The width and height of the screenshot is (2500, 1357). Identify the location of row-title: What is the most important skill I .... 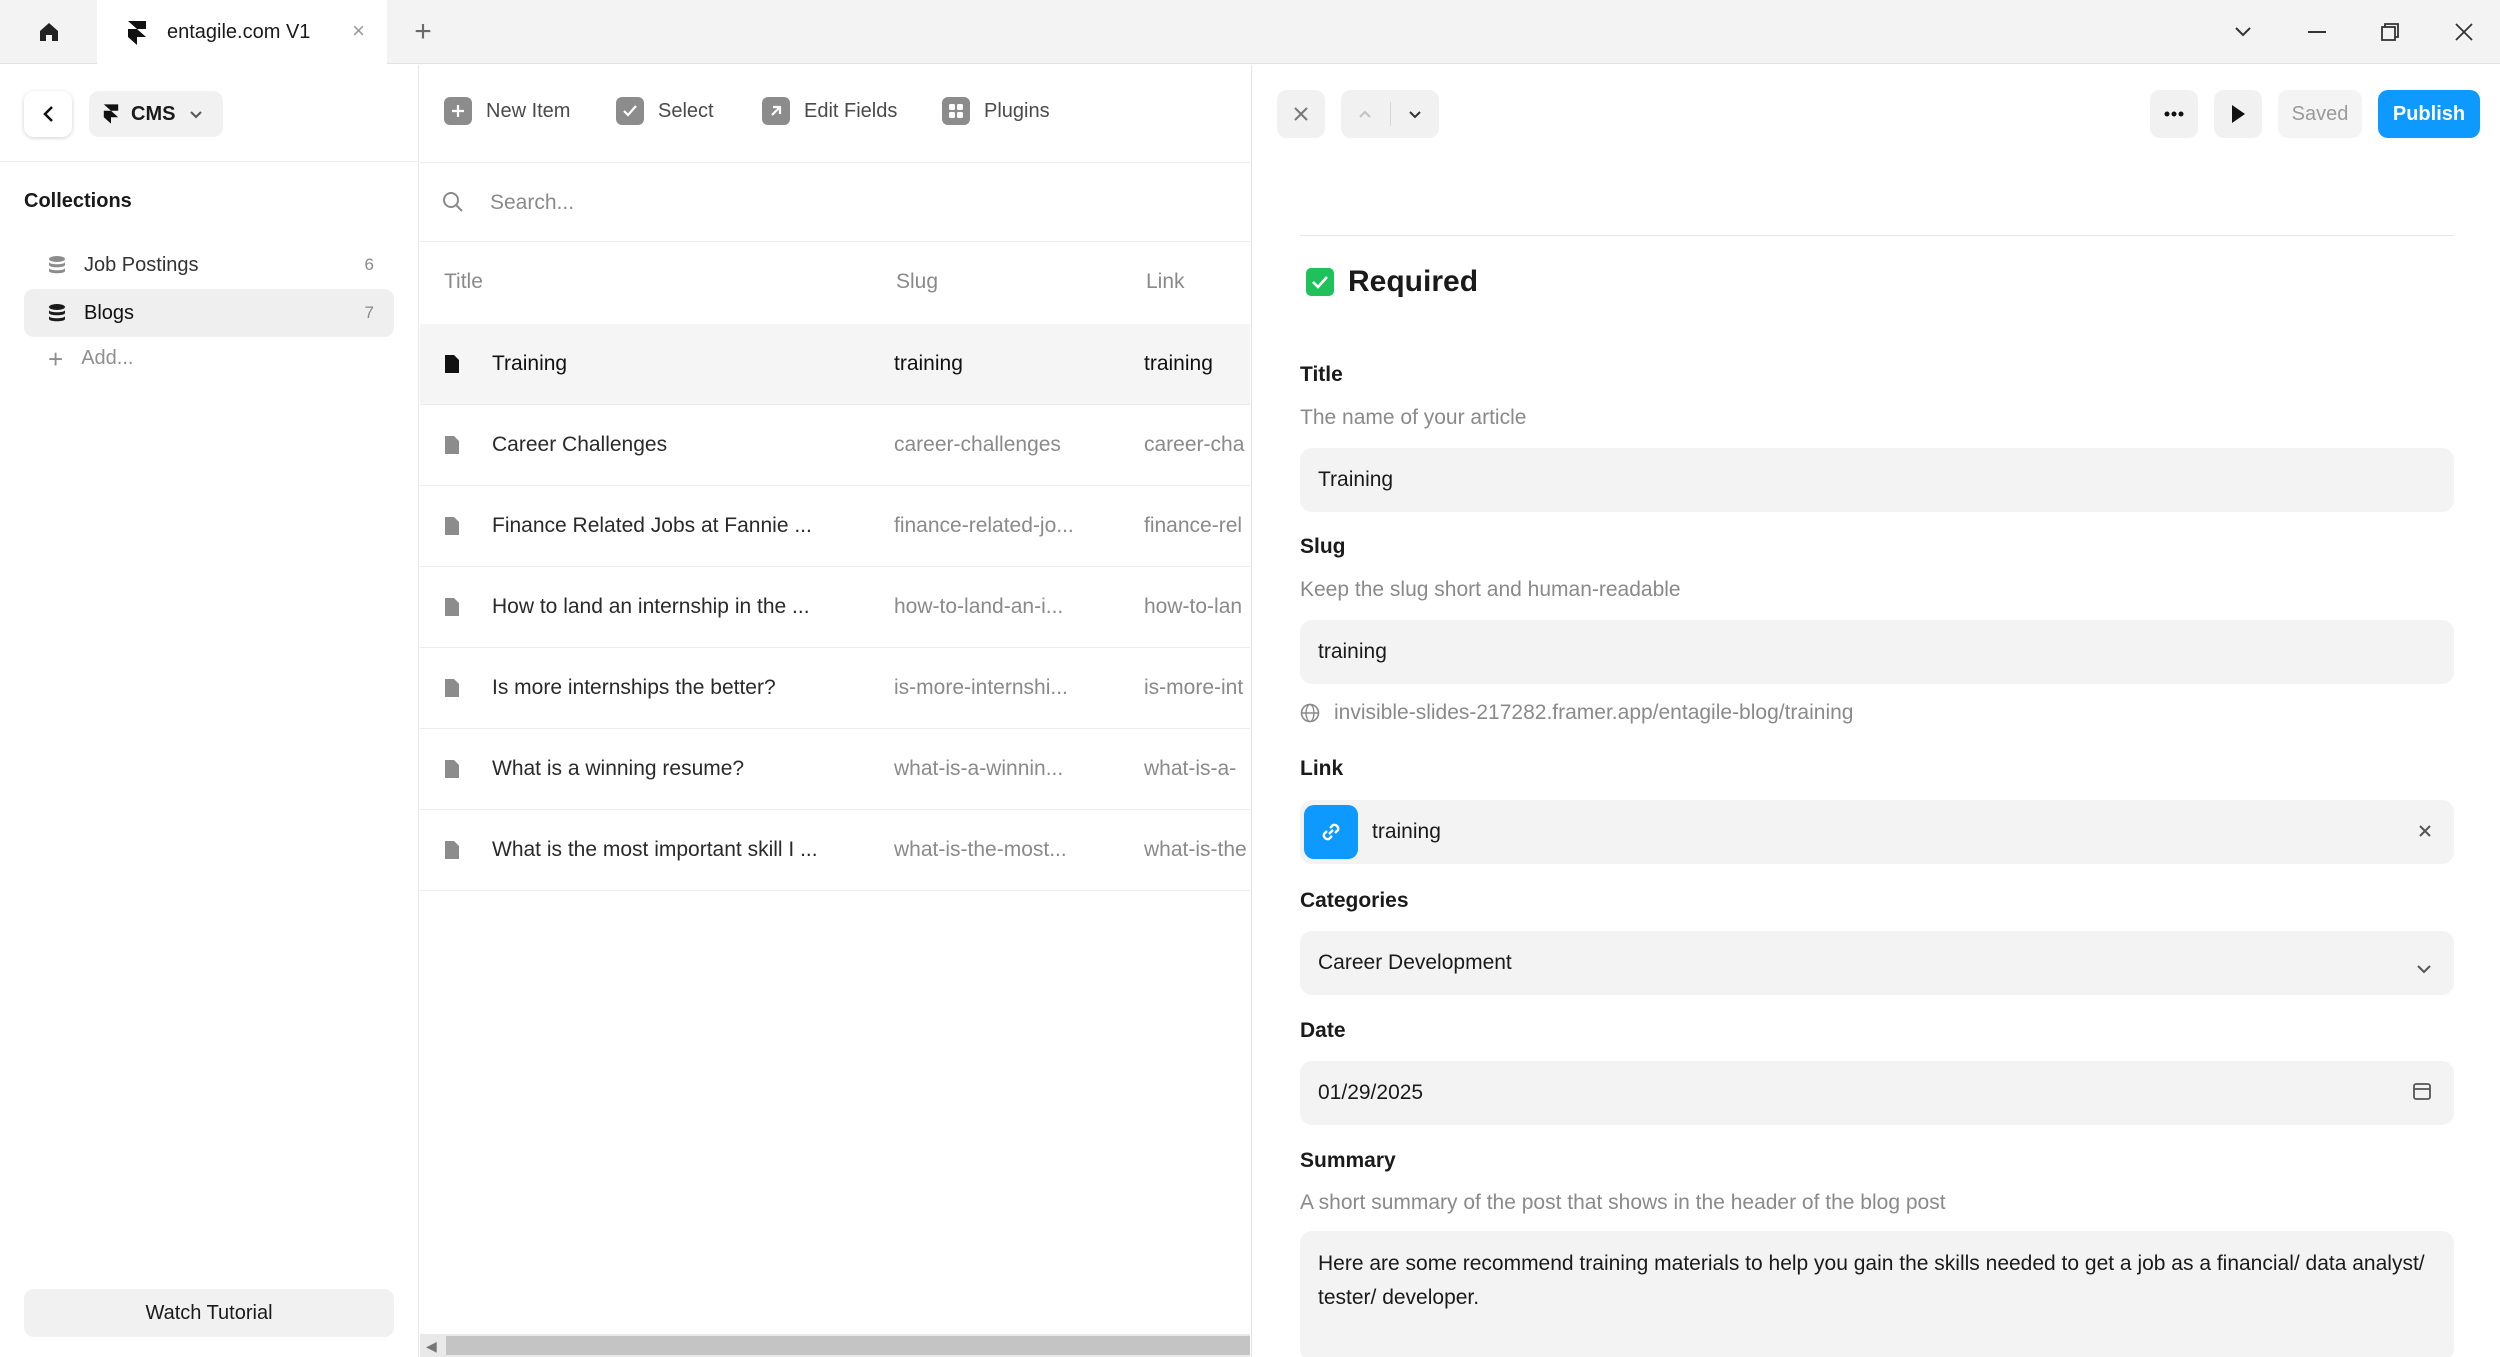
(655, 849).